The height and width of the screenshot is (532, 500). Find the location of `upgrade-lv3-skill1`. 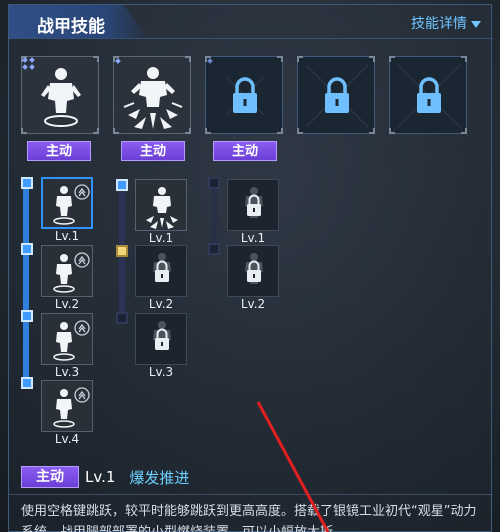

upgrade-lv3-skill1 is located at coordinates (67, 339).